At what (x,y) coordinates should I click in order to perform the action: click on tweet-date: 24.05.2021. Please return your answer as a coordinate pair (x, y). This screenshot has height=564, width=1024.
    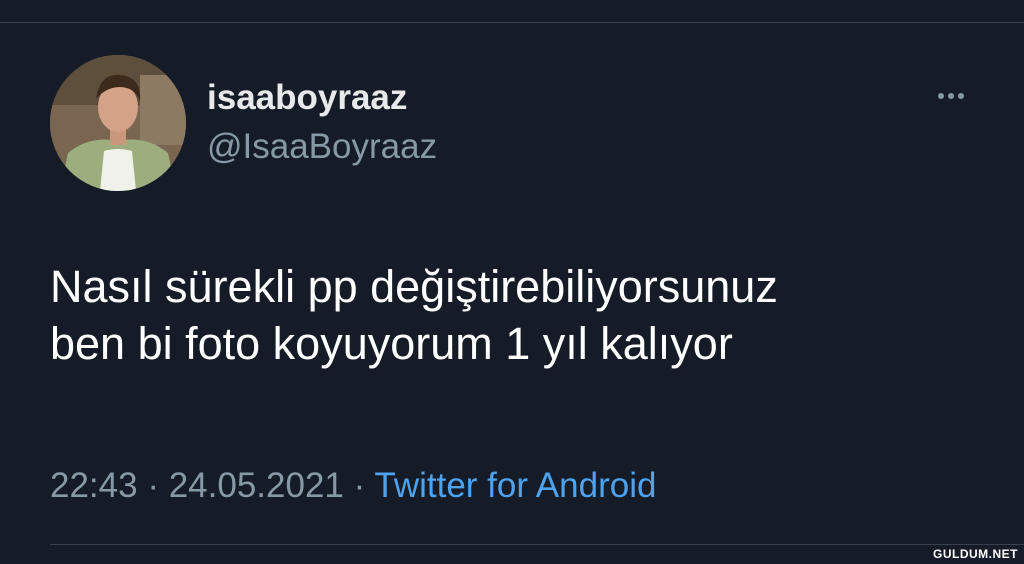
    Looking at the image, I should click on (256, 485).